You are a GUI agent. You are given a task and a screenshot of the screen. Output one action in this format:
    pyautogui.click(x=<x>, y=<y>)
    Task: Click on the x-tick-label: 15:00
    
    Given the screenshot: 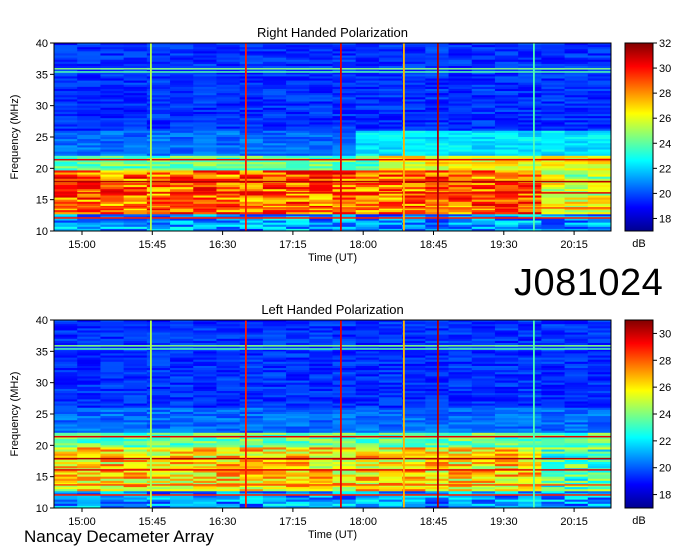 What is the action you would take?
    pyautogui.click(x=82, y=245)
    